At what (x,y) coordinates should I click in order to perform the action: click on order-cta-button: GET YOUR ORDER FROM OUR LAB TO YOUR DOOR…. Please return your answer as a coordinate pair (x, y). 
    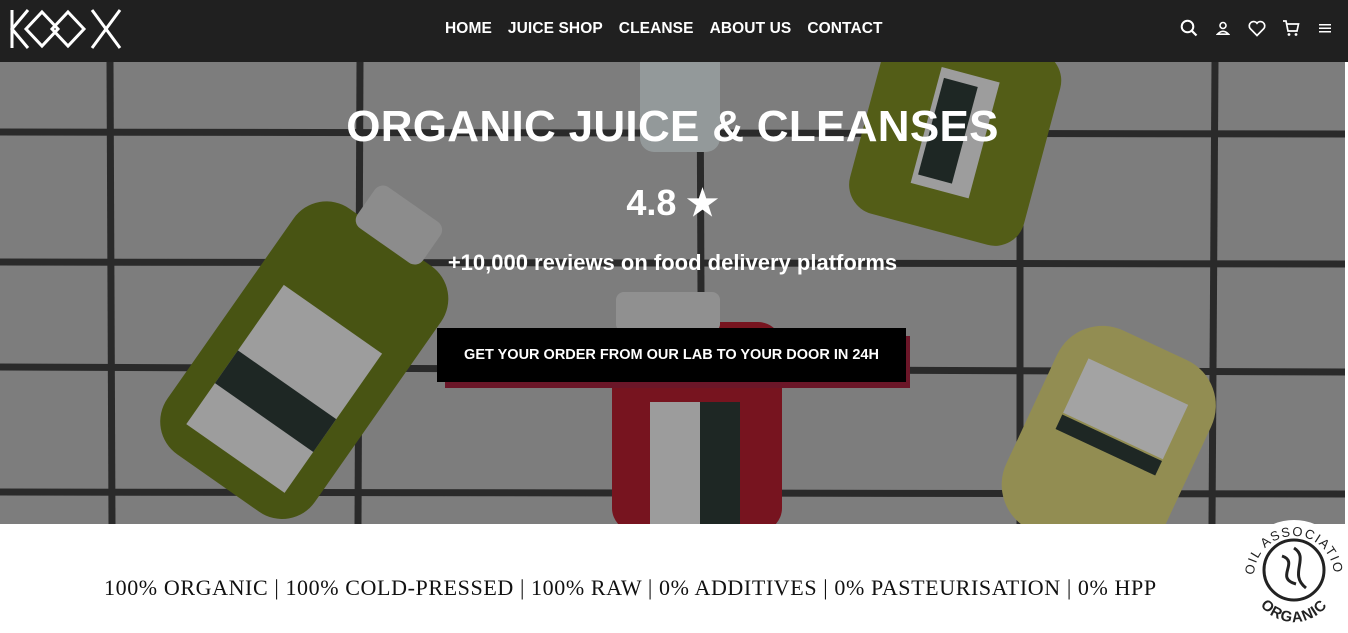
    Looking at the image, I should click on (671, 355).